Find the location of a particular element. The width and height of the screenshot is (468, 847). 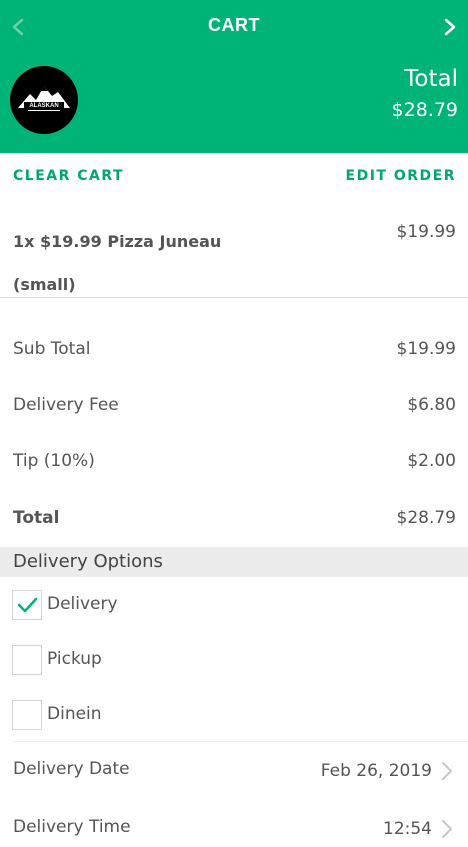

delivery-fee-value: $6.80 is located at coordinates (431, 405).